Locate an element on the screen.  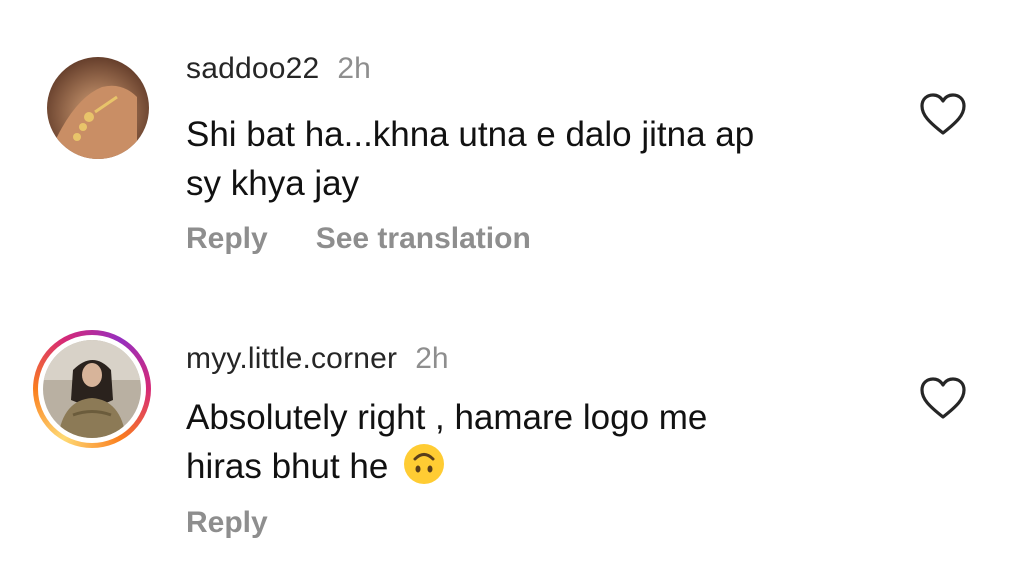
username: myy.little.corner is located at coordinates (291, 359).